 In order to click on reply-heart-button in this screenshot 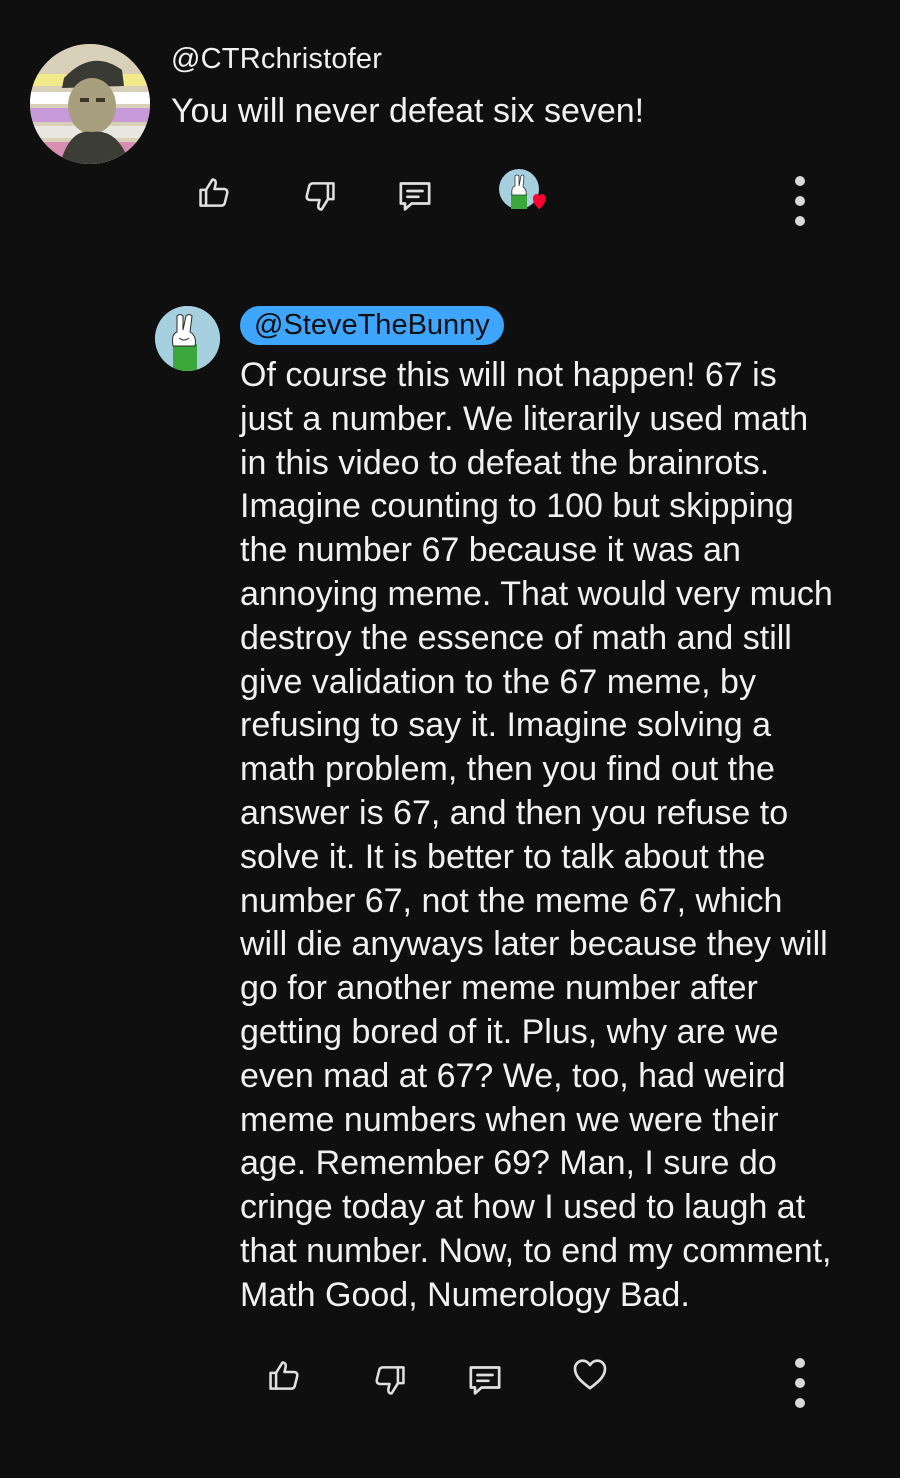, I will do `click(590, 1374)`.